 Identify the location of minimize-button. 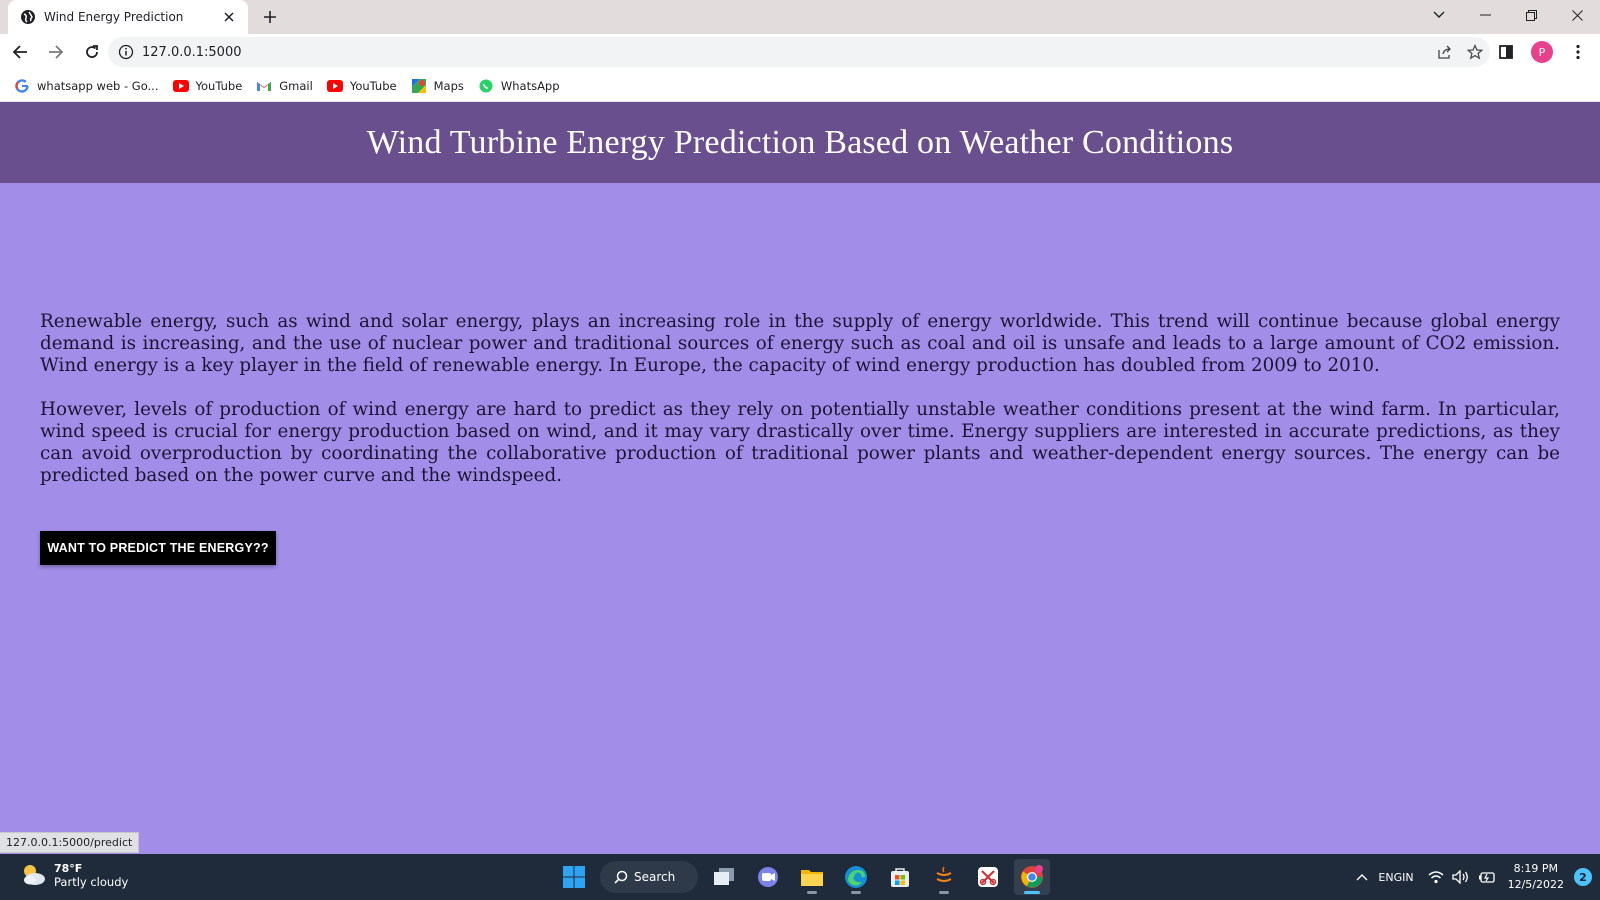
(1485, 15).